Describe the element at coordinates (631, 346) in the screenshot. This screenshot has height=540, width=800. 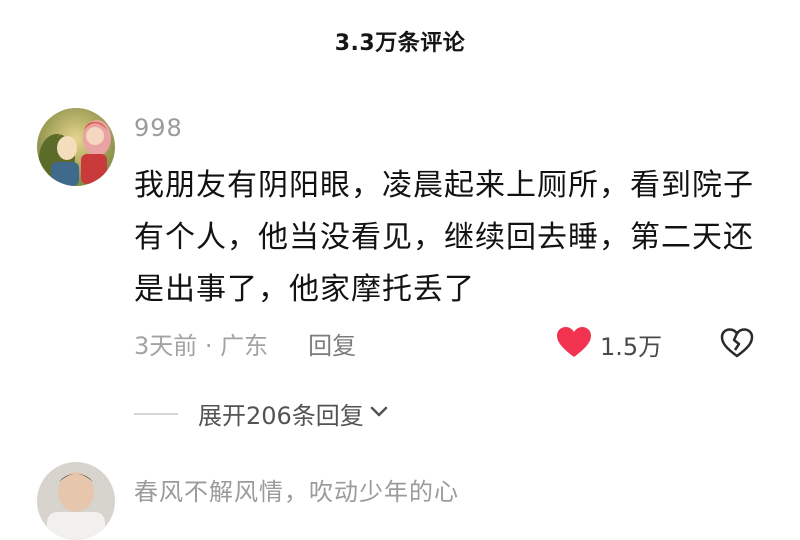
I see `like-count: 1.5万` at that location.